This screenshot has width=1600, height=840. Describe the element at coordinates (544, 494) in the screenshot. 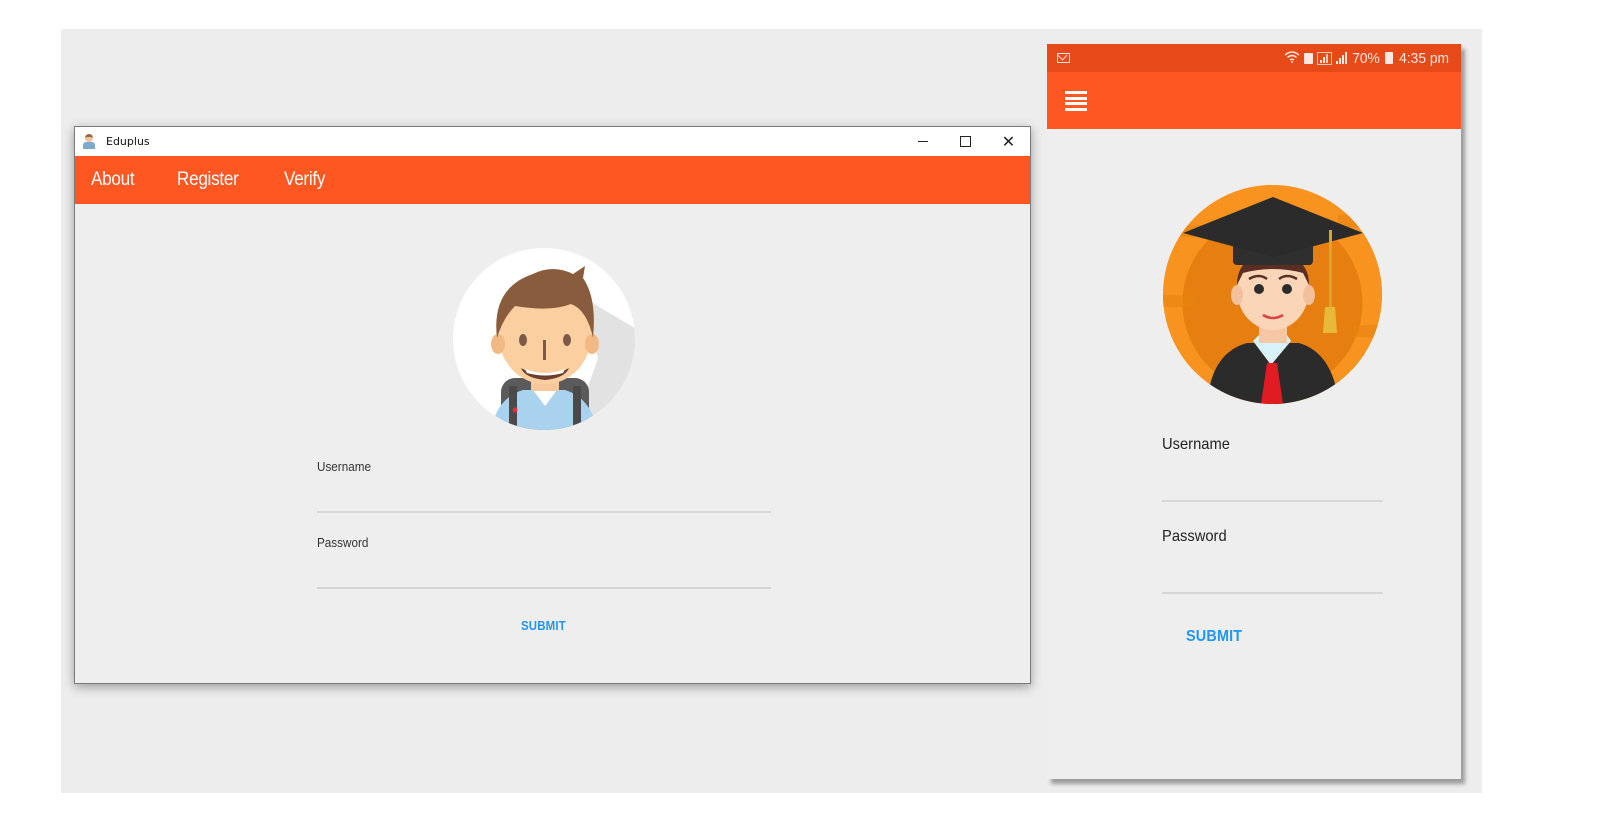

I see `username-input` at that location.